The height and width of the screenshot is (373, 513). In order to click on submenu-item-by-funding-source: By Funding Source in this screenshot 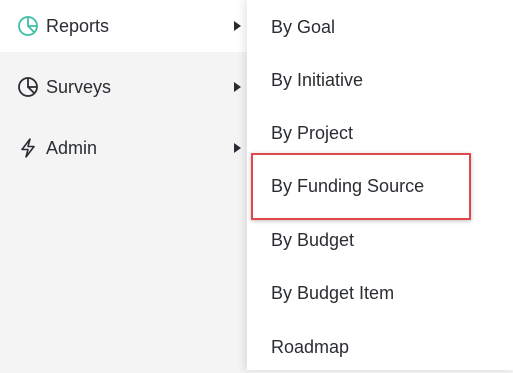, I will do `click(380, 185)`.